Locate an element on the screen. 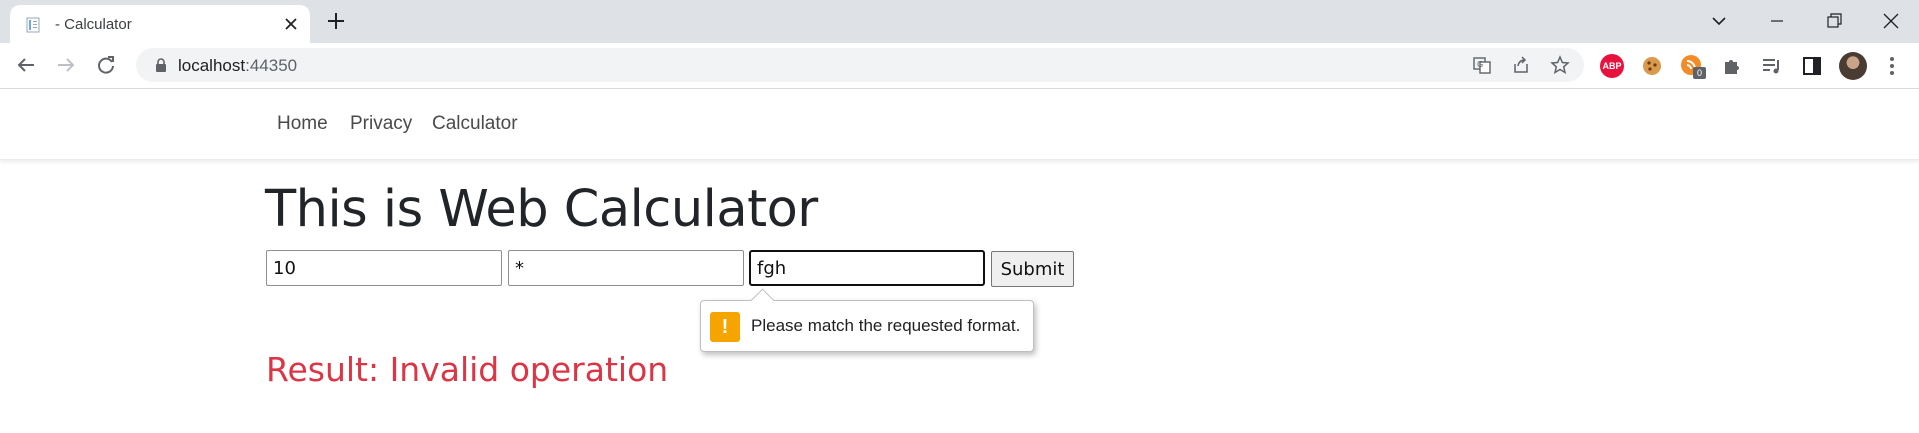  browser-toolbar: localhost:44350 G ABP 0 is located at coordinates (959, 66).